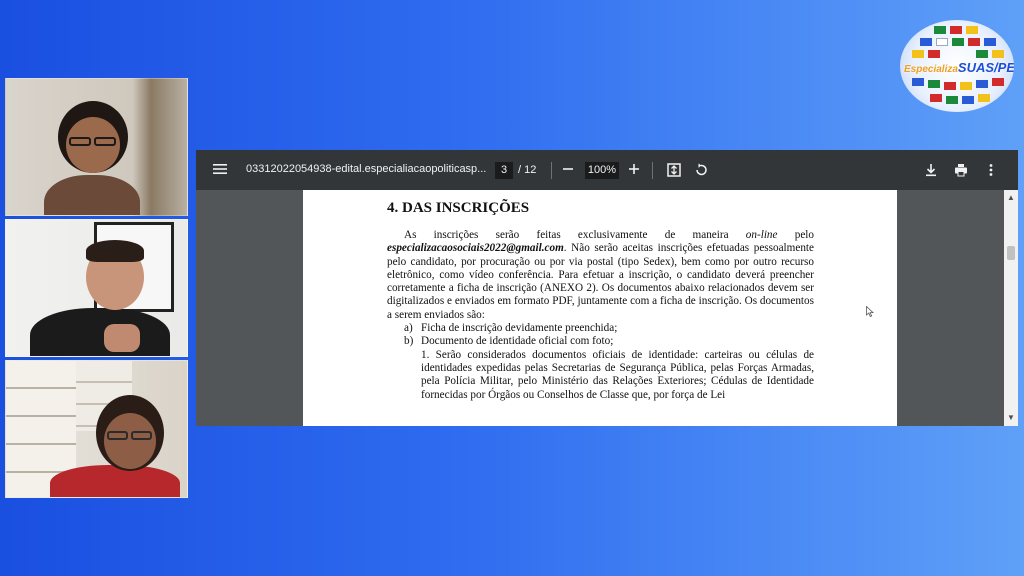 Image resolution: width=1024 pixels, height=576 pixels. Describe the element at coordinates (870, 311) in the screenshot. I see `mouse-cursor-icon` at that location.